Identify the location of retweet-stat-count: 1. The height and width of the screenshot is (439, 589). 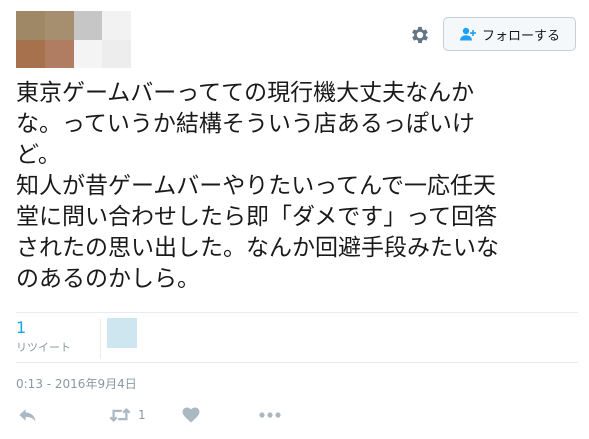
(21, 327).